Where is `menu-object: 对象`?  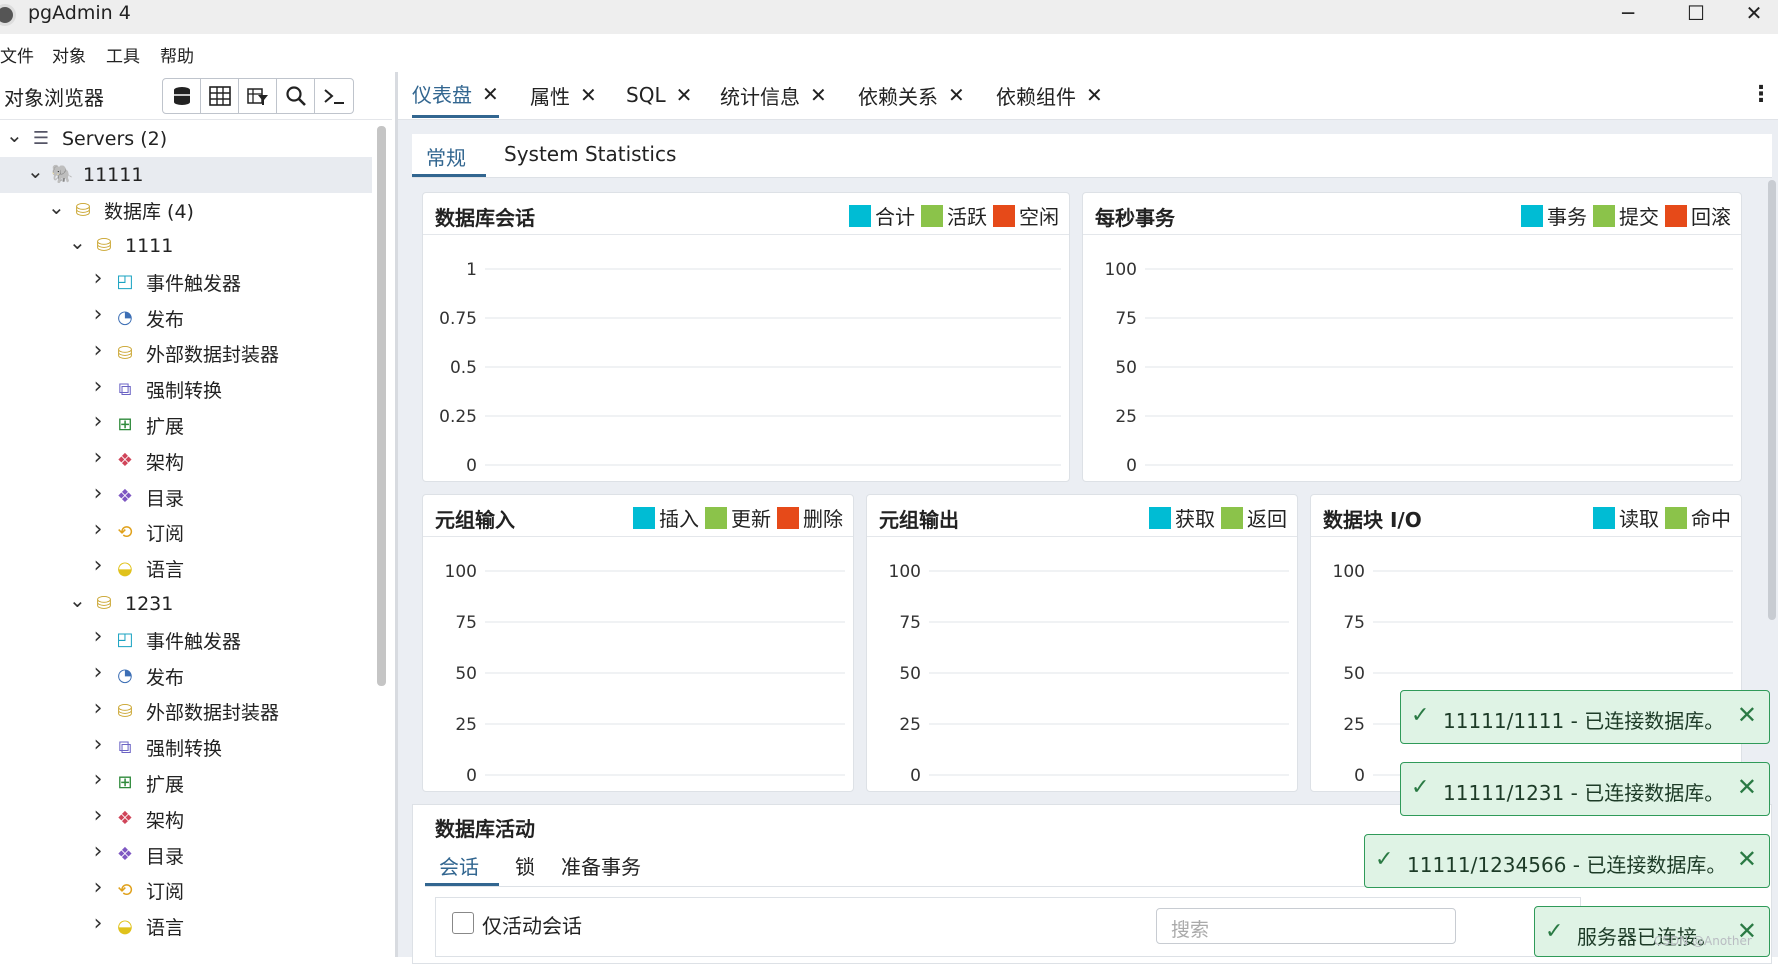 menu-object: 对象 is located at coordinates (69, 54).